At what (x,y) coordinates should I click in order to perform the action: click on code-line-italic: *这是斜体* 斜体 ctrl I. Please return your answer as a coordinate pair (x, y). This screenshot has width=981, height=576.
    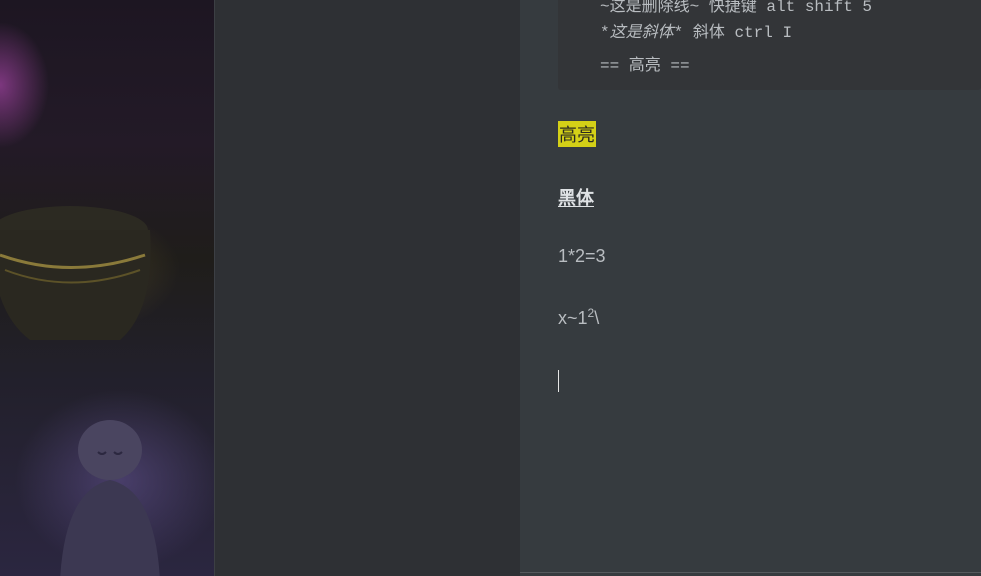
    Looking at the image, I should click on (696, 30).